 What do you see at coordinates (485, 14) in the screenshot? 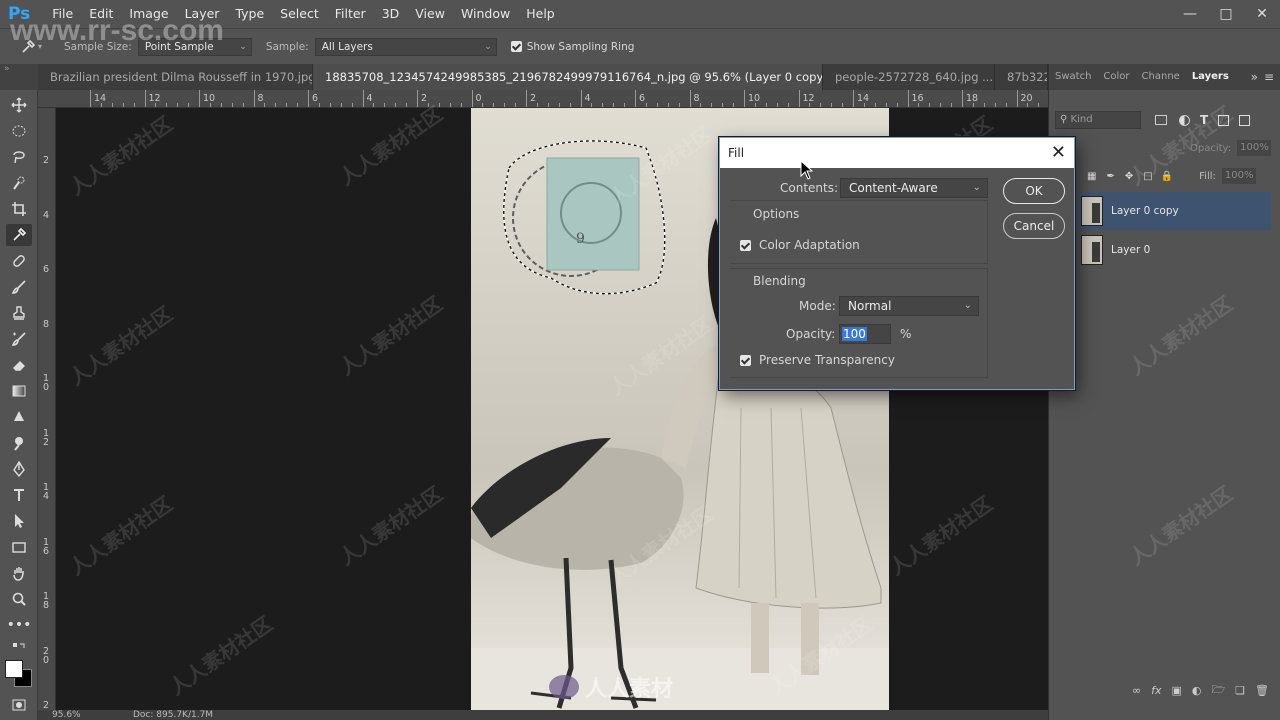
I see `menu-window: Window` at bounding box center [485, 14].